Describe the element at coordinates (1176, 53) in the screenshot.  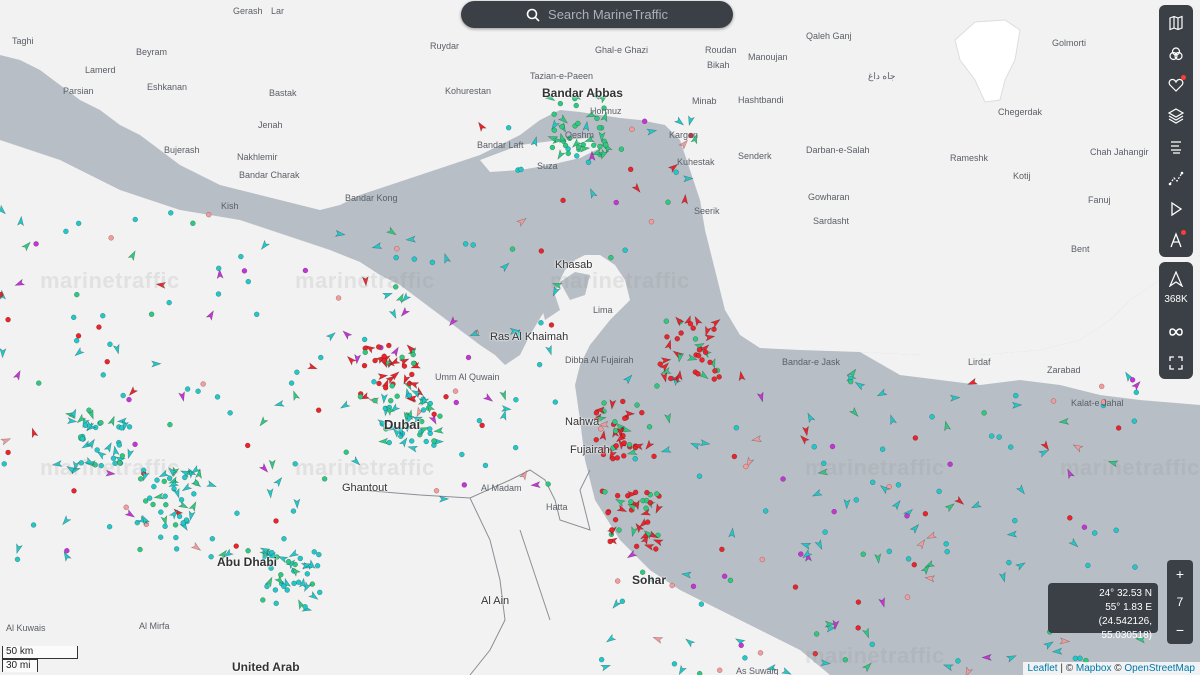
I see `filters-button` at that location.